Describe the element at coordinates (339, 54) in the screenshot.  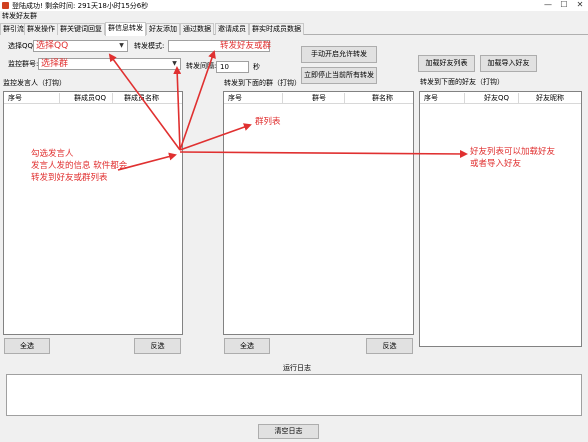
I see `manual-start-forward-button: 手动开启允许转发` at that location.